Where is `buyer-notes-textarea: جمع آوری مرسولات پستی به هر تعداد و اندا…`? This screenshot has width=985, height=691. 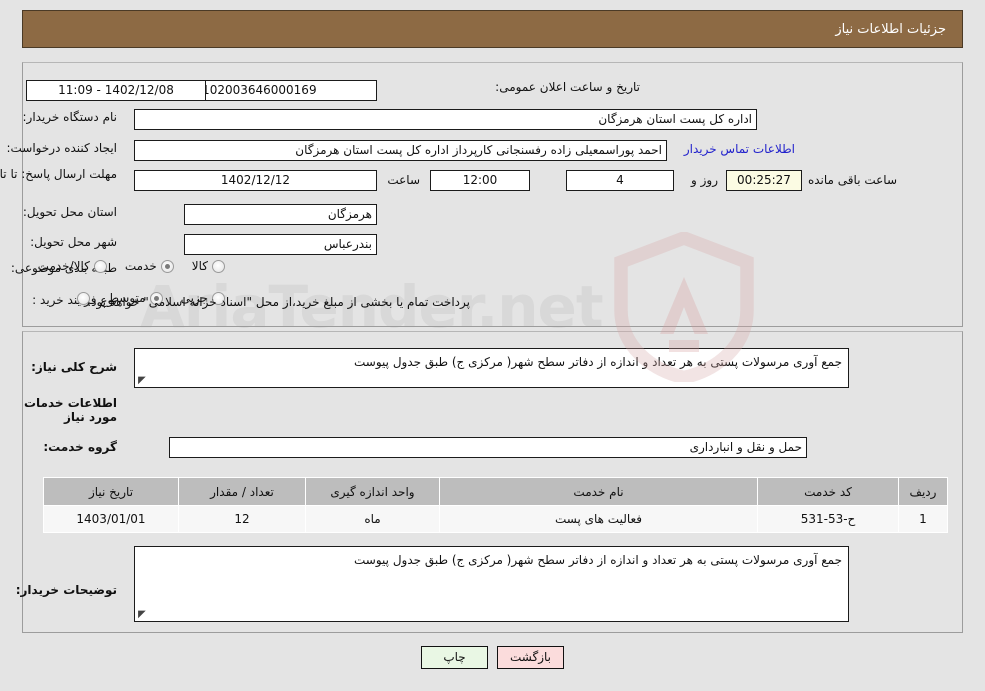 buyer-notes-textarea: جمع آوری مرسولات پستی به هر تعداد و اندا… is located at coordinates (491, 584).